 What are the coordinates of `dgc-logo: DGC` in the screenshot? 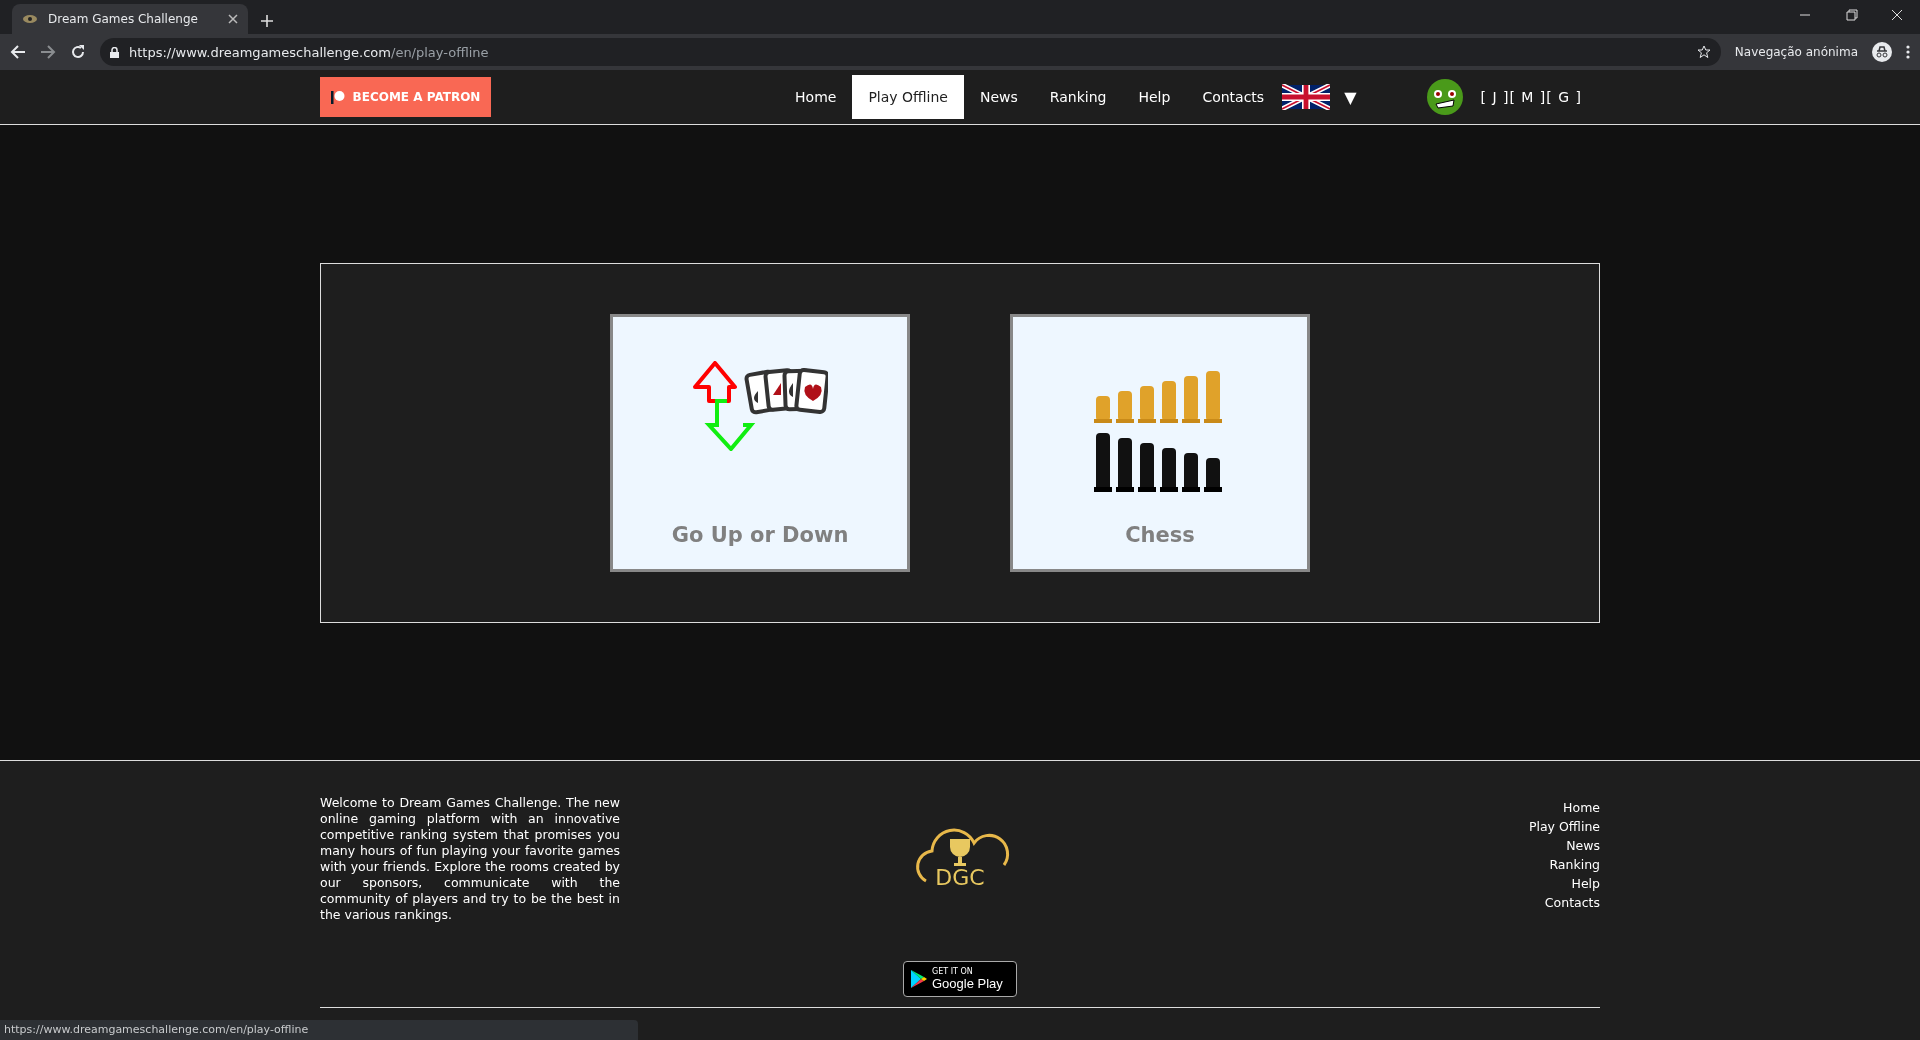 It's located at (960, 857).